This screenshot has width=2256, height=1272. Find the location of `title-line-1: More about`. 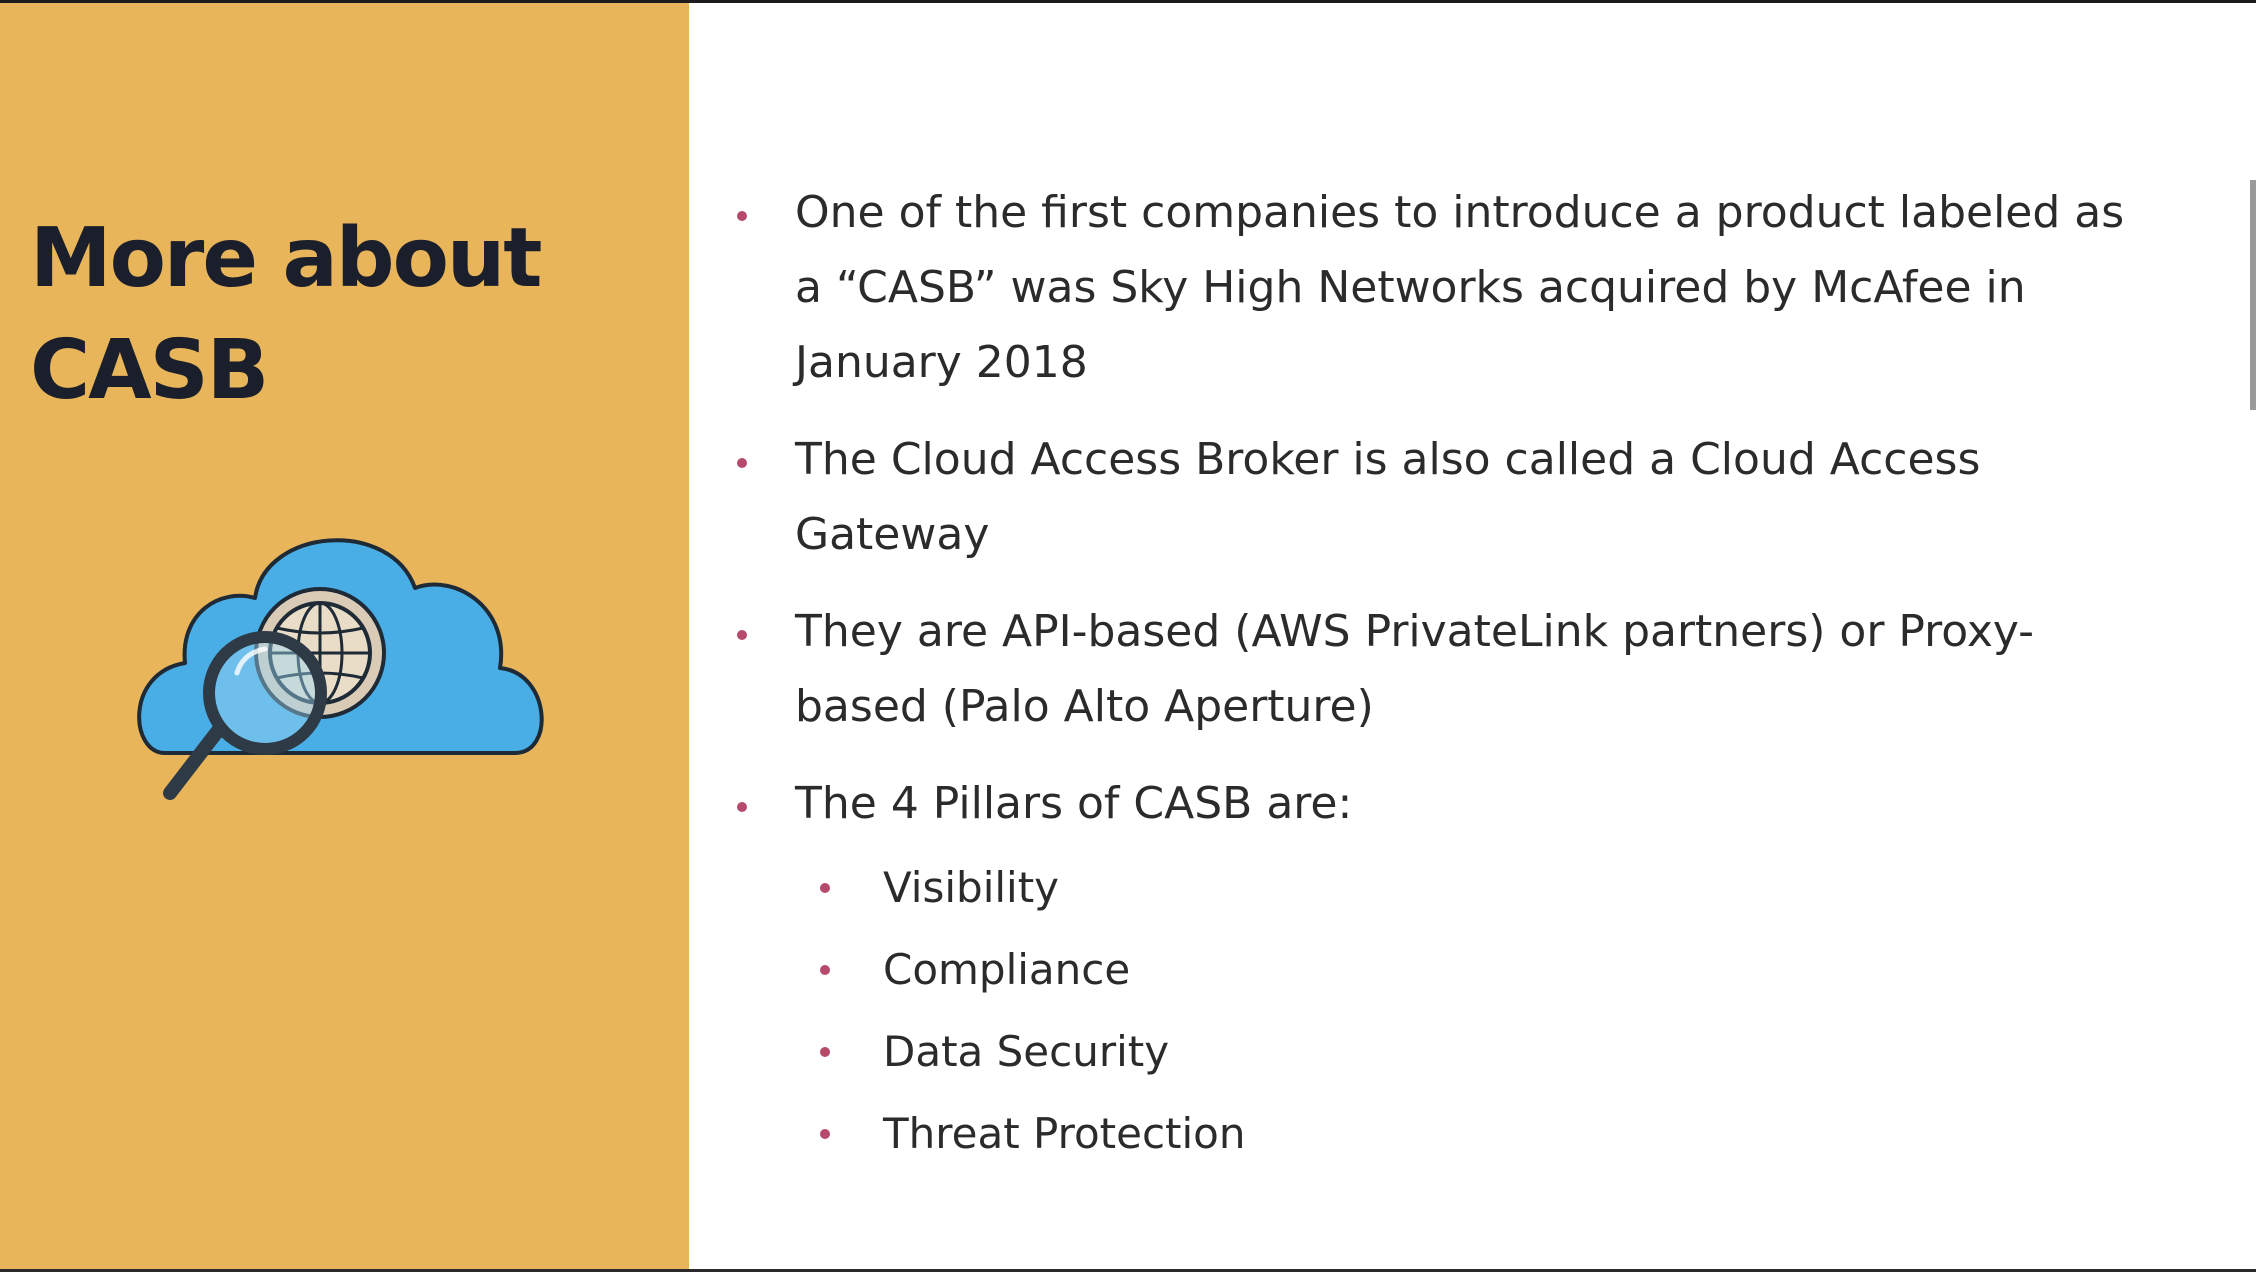

title-line-1: More about is located at coordinates (286, 258).